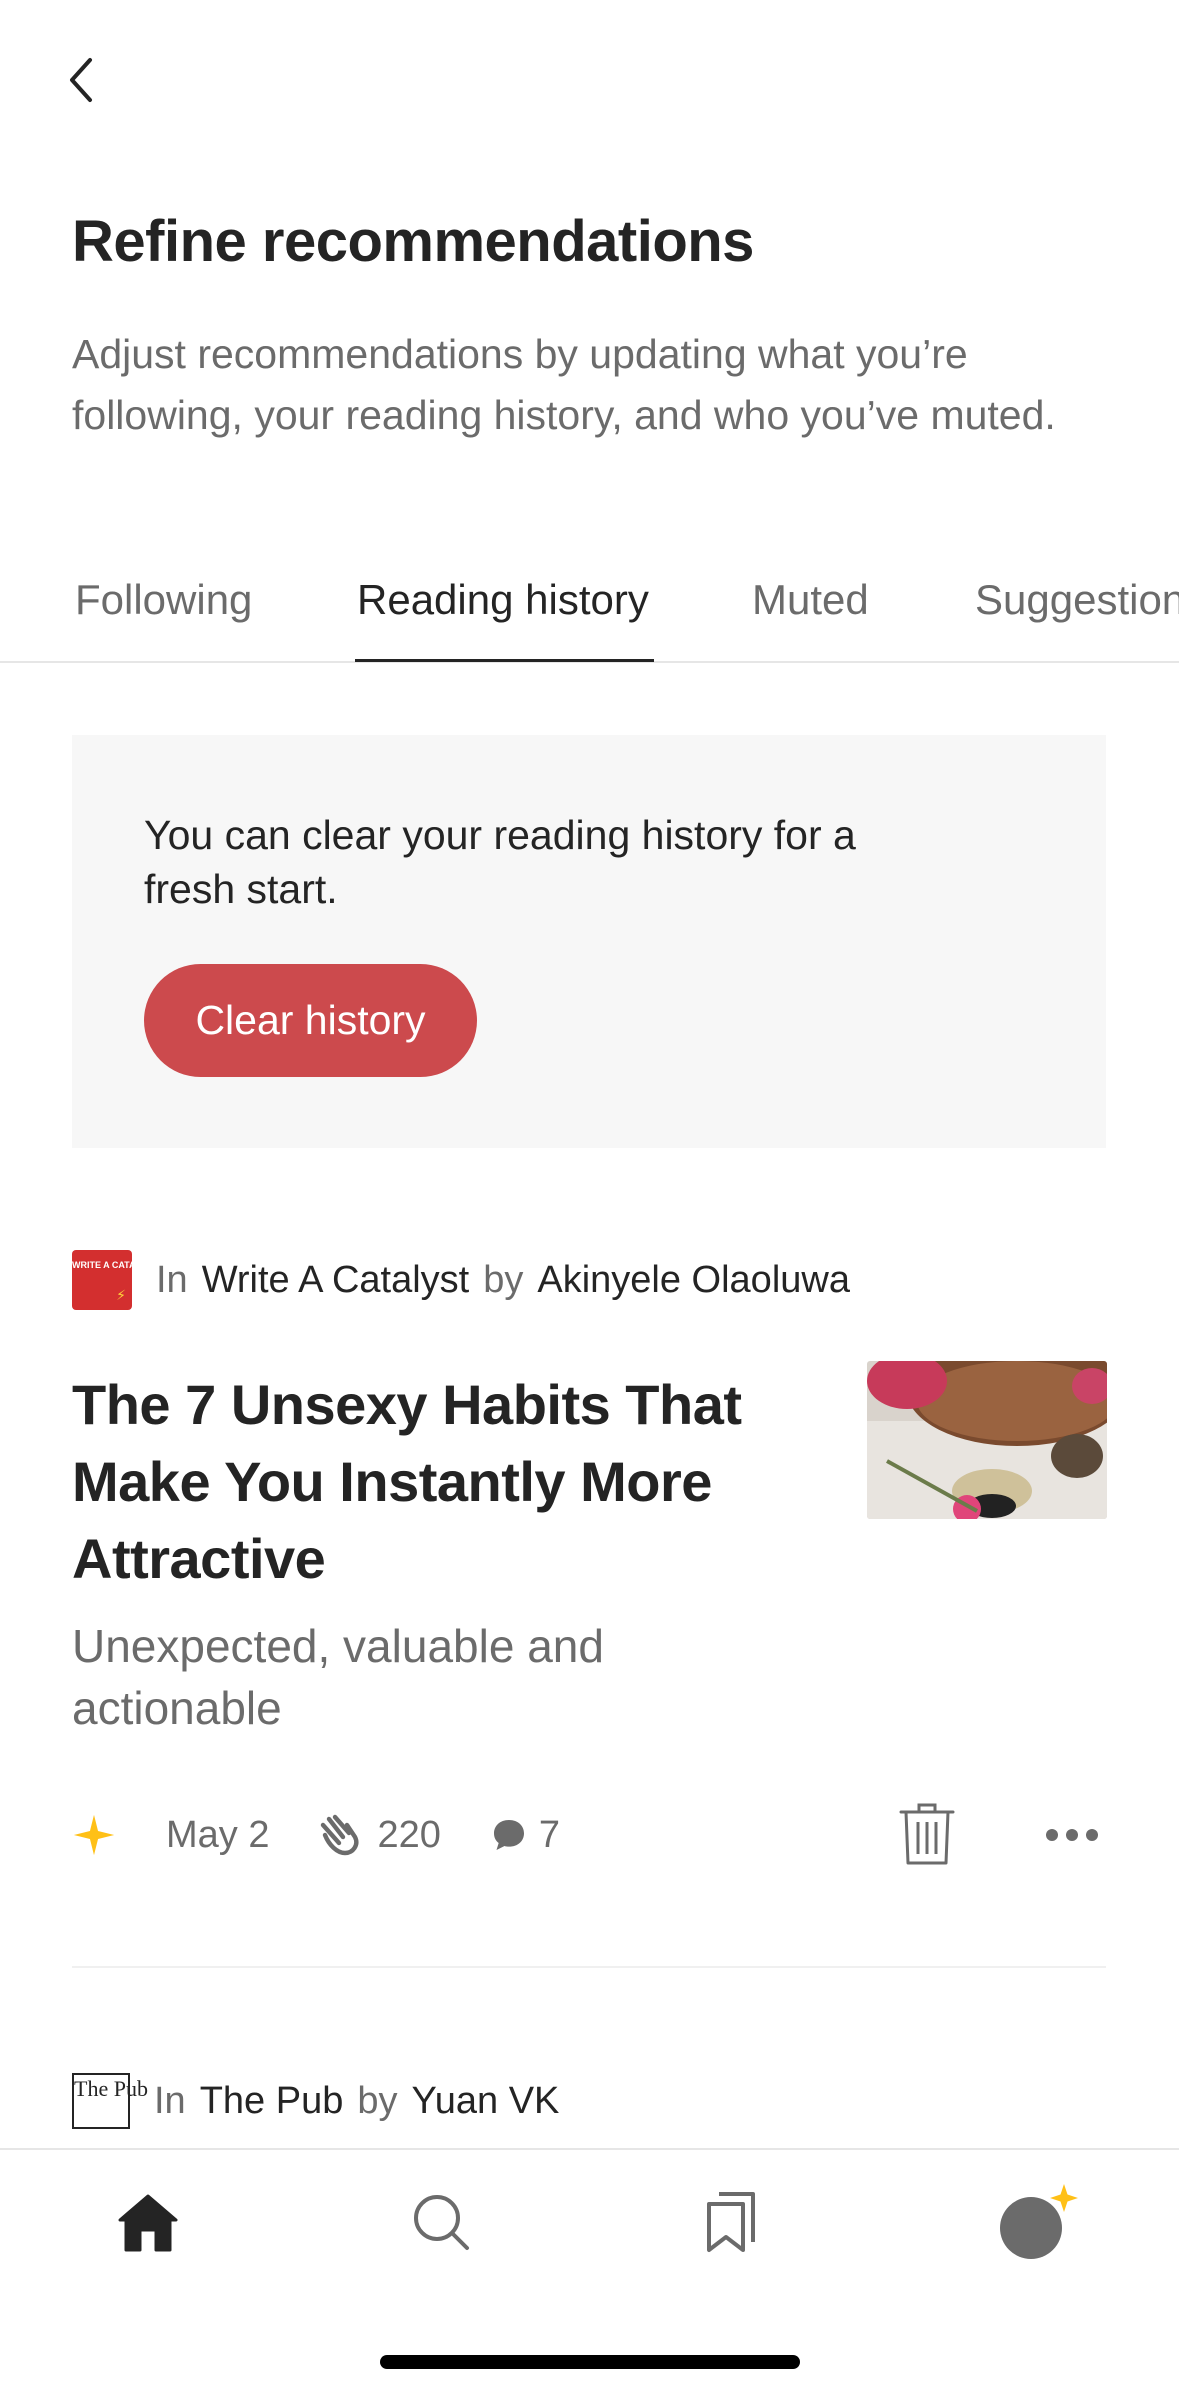 The height and width of the screenshot is (2396, 1179). What do you see at coordinates (310, 1020) in the screenshot?
I see `clear-history-button: Clear history` at bounding box center [310, 1020].